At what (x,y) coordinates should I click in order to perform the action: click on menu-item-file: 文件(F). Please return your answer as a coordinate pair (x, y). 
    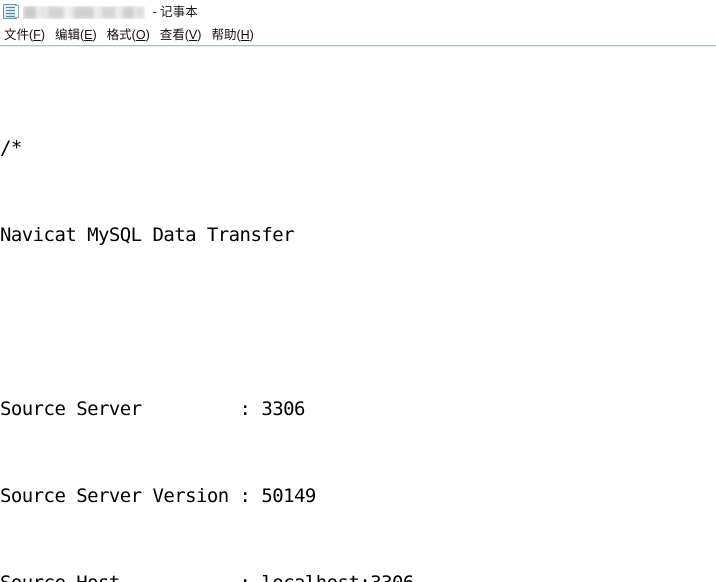
    Looking at the image, I should click on (25, 35).